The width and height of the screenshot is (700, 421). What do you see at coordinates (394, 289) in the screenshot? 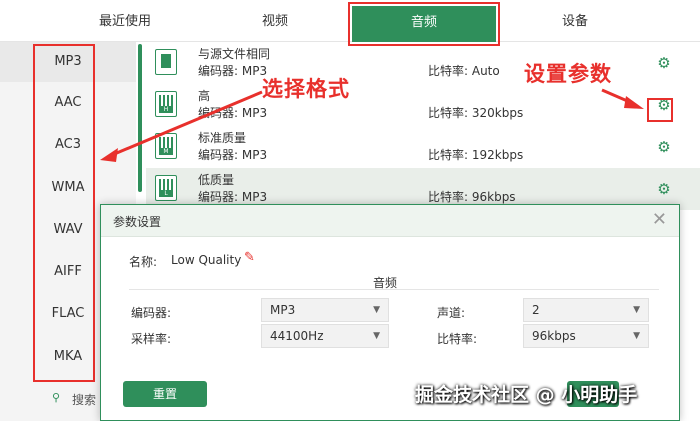
I see `section-divider` at bounding box center [394, 289].